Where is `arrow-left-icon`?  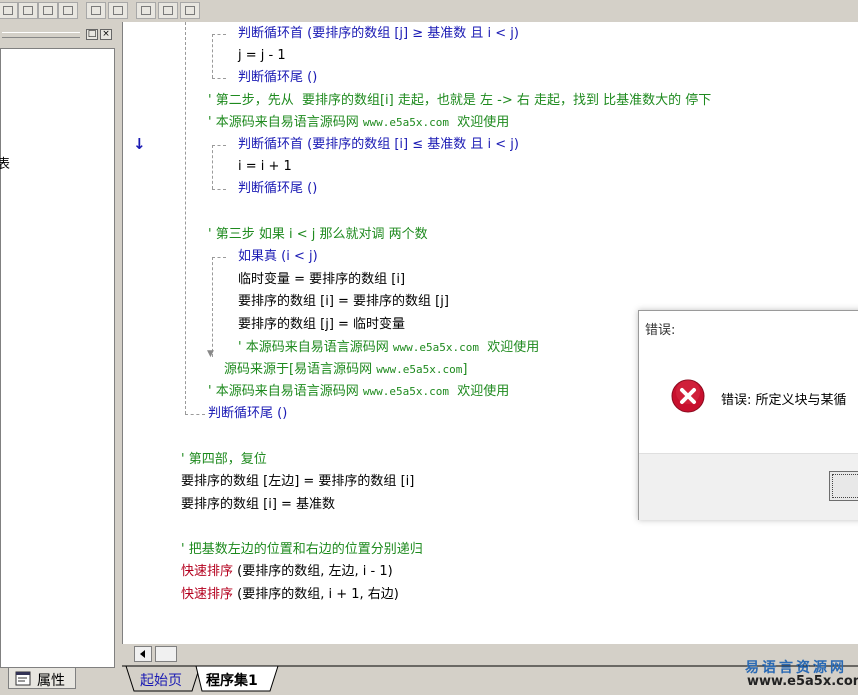
arrow-left-icon is located at coordinates (142, 654).